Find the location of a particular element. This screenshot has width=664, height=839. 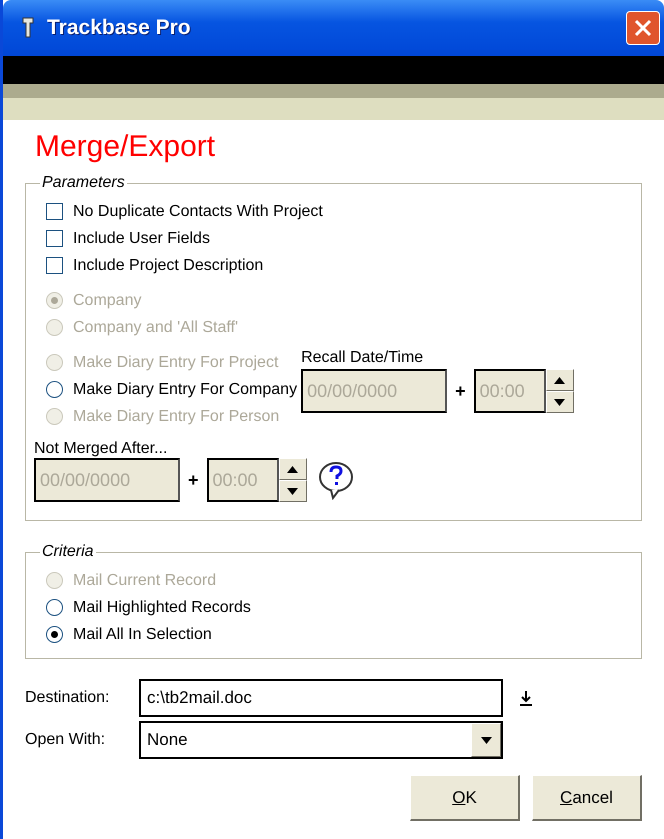

destination-field: c:\tb2mail.doc is located at coordinates (321, 698).